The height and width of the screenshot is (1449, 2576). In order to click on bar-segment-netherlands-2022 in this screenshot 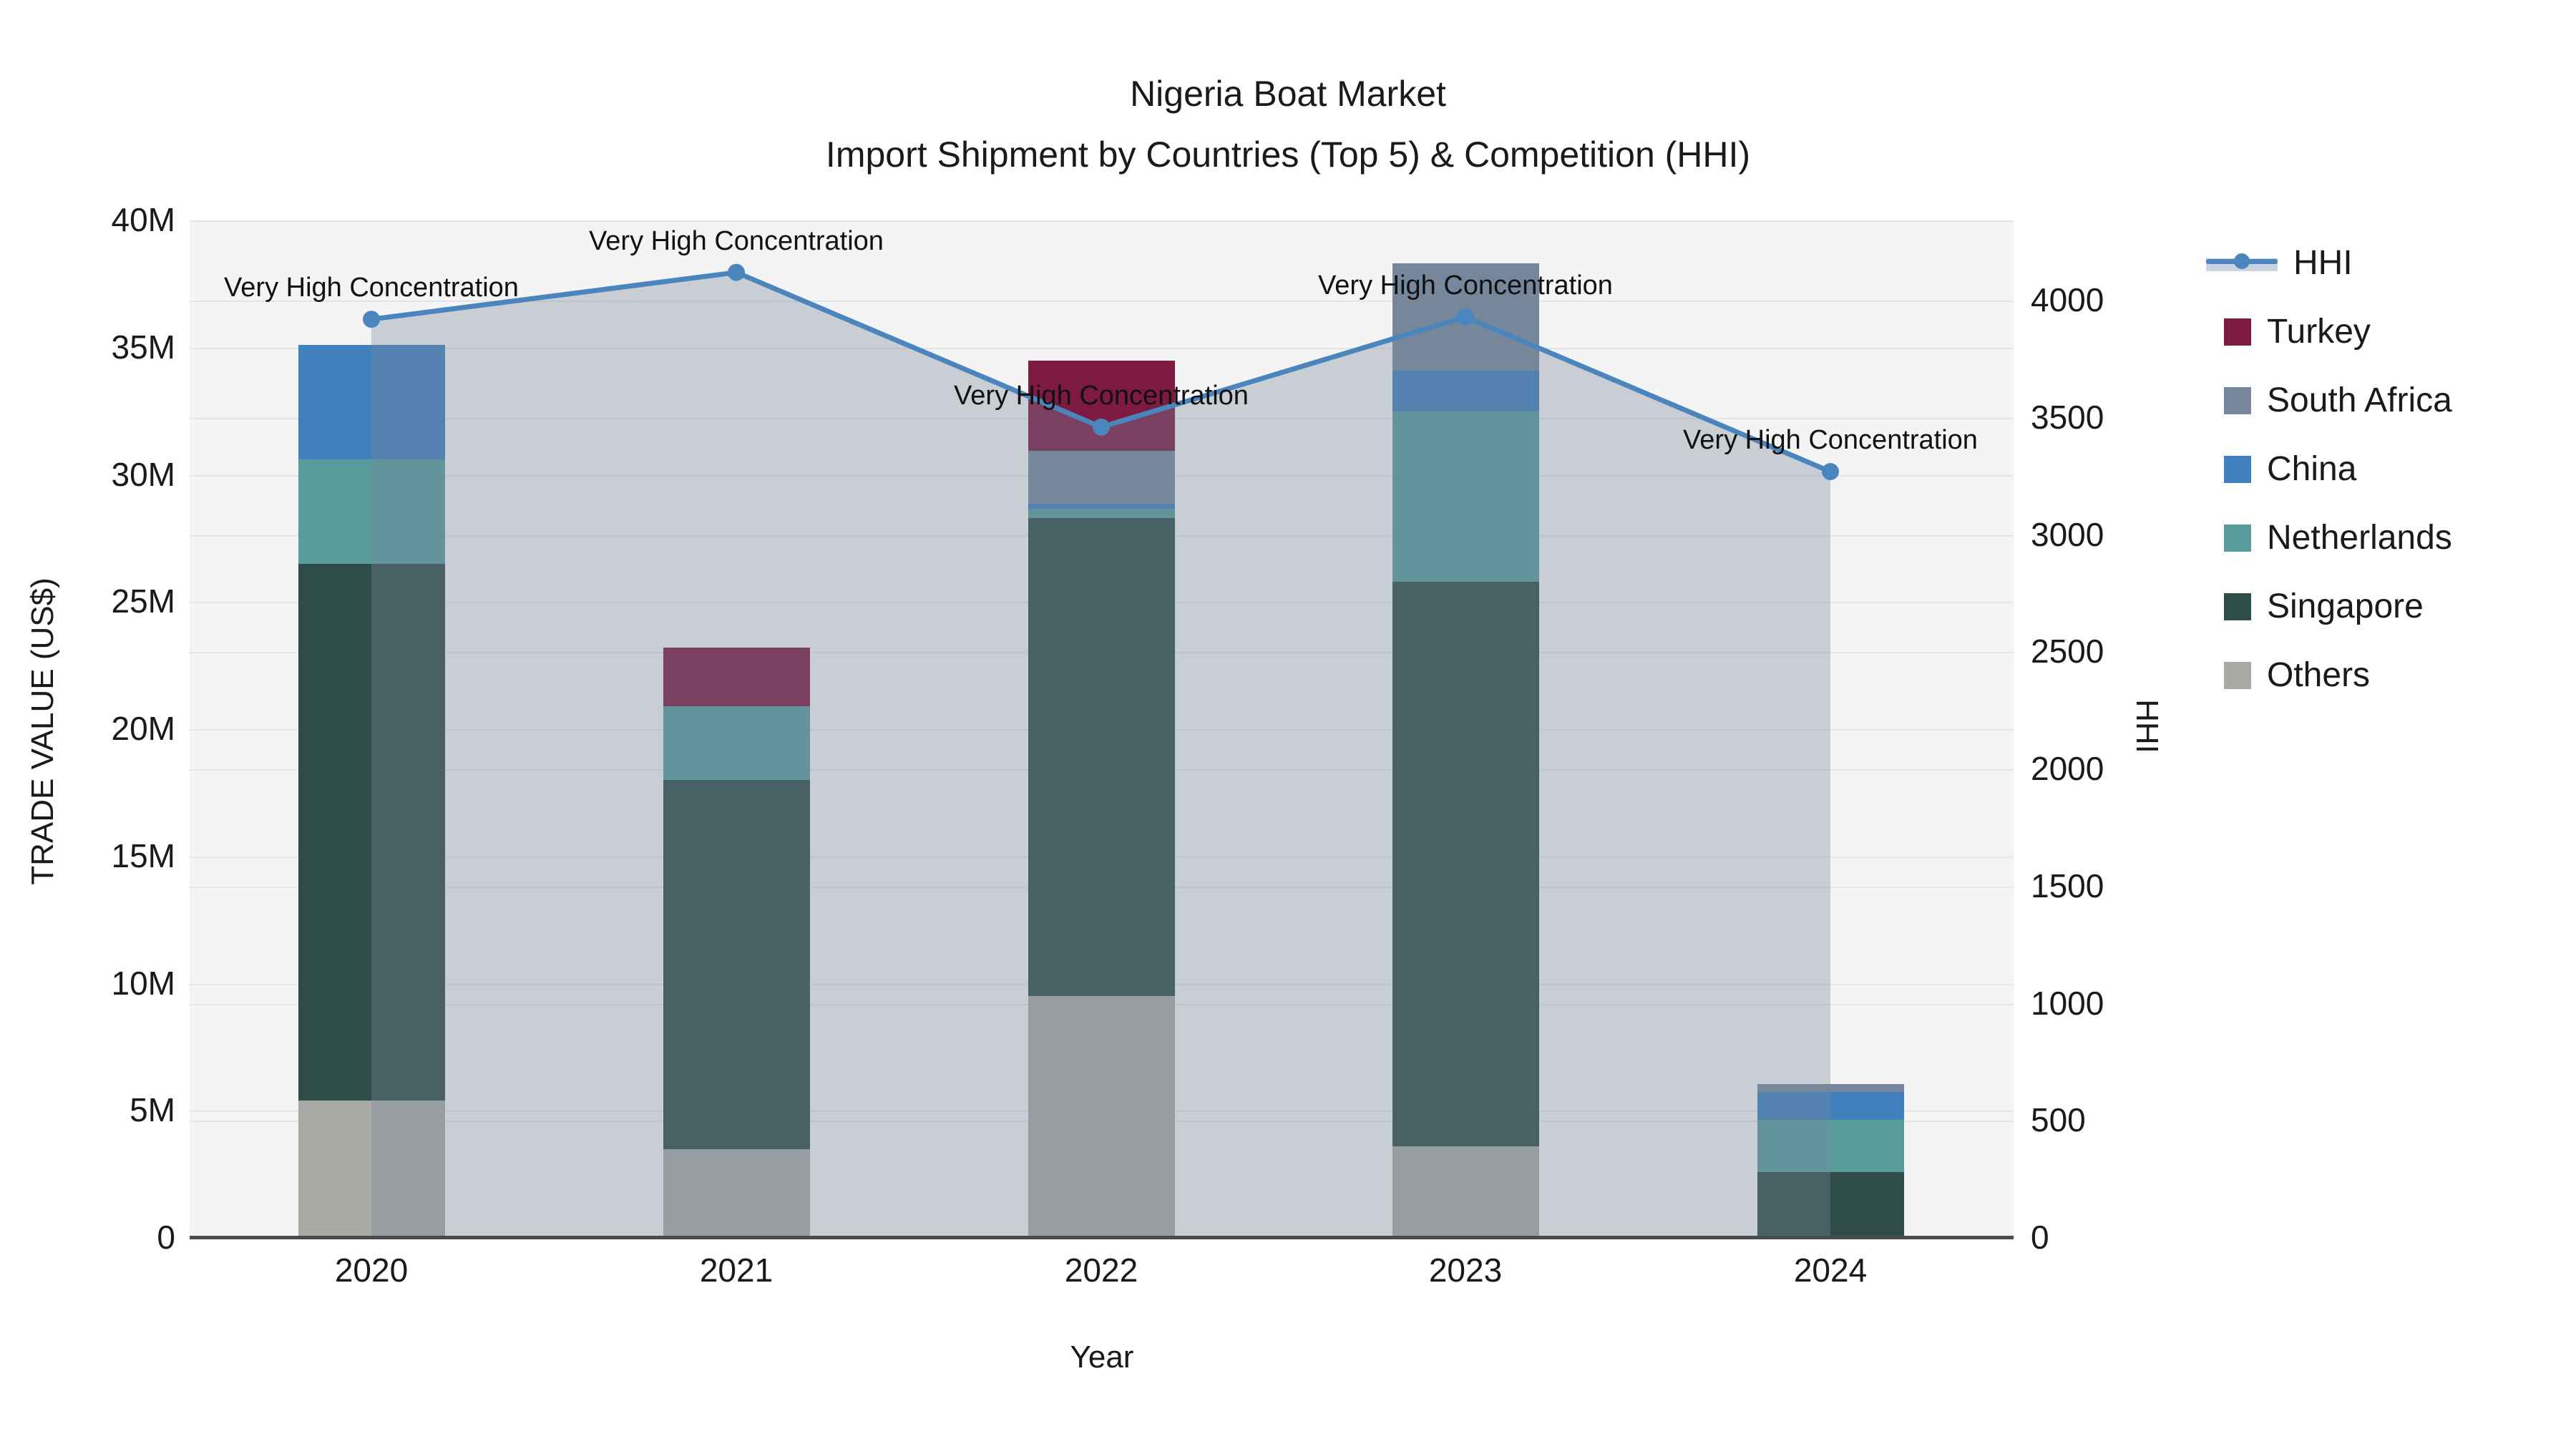, I will do `click(1101, 513)`.